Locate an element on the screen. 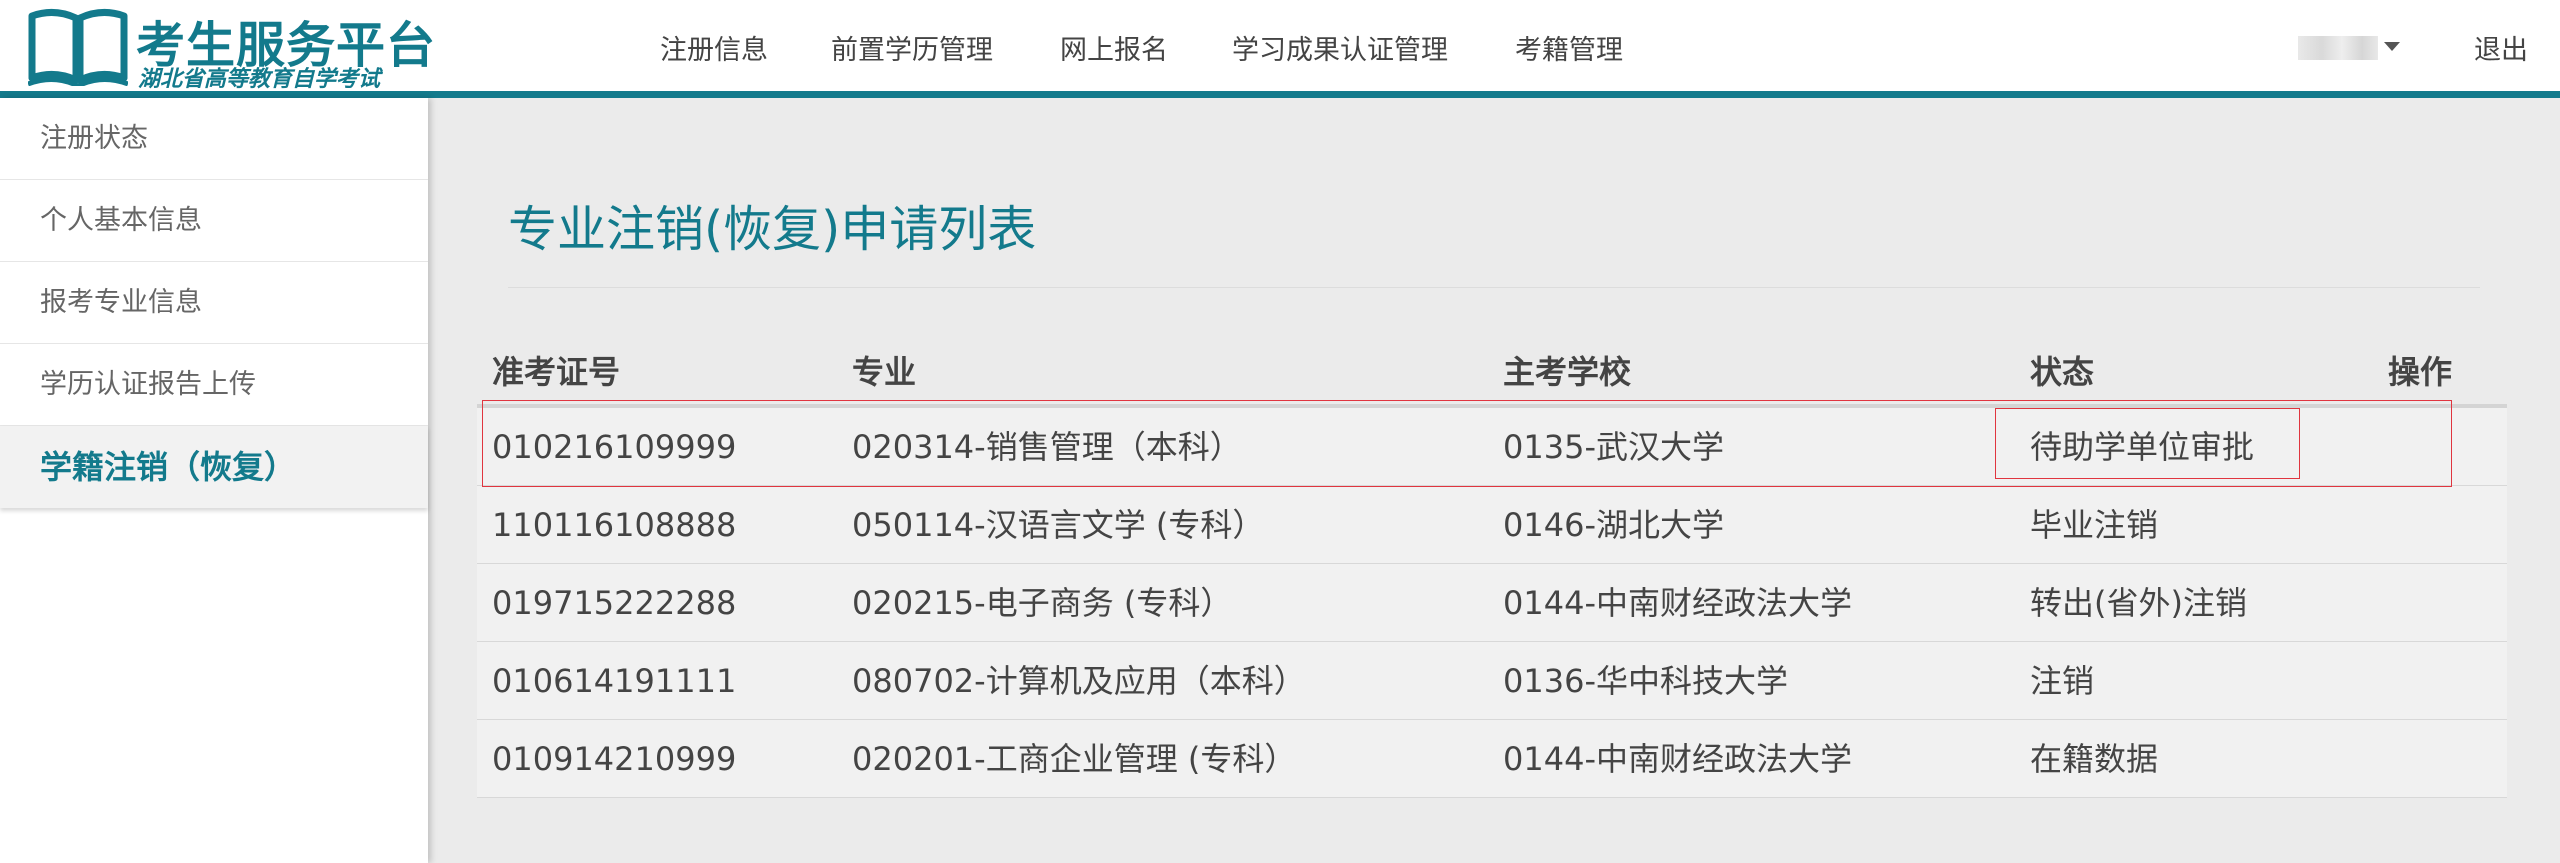 The height and width of the screenshot is (863, 2560). cell-major: 020215-电子商务 (专科） is located at coordinates (1042, 603).